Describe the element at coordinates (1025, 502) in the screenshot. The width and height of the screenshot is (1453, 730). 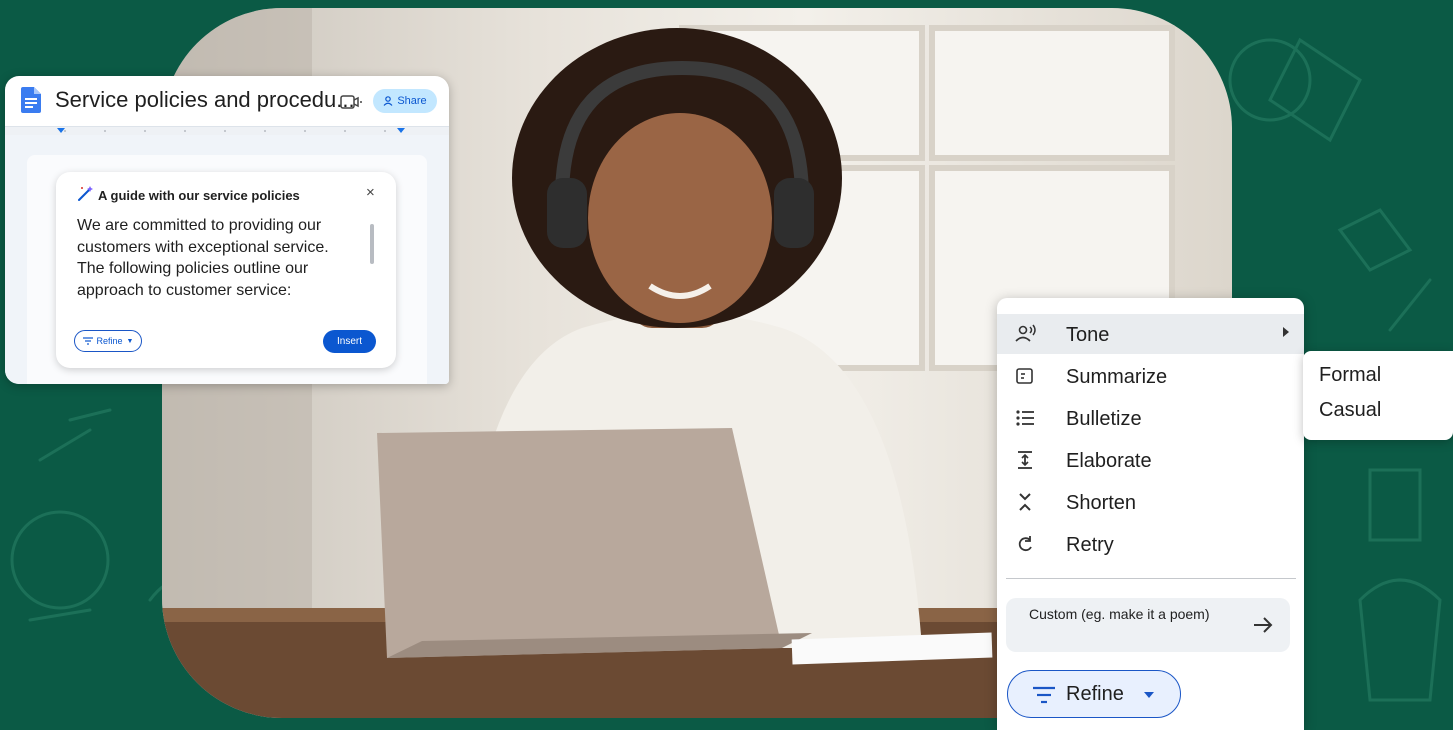
I see `shorten-icon` at that location.